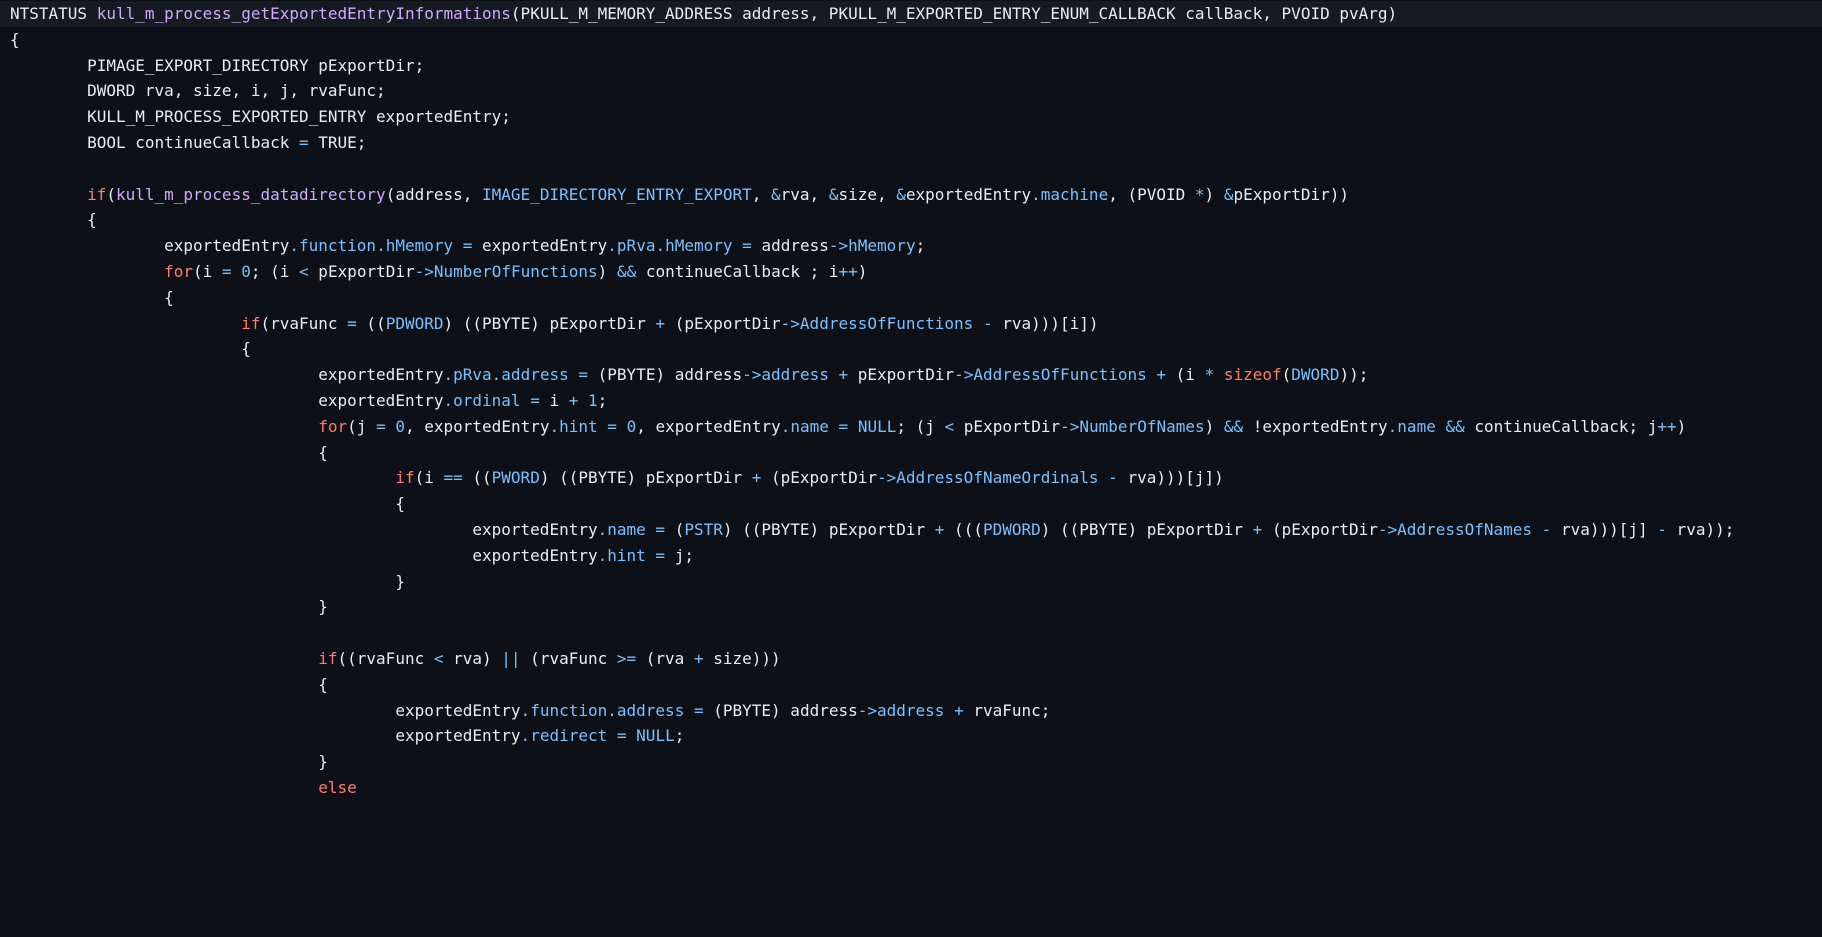 The height and width of the screenshot is (937, 1822). What do you see at coordinates (1315, 375) in the screenshot?
I see `code-token: DWORD` at bounding box center [1315, 375].